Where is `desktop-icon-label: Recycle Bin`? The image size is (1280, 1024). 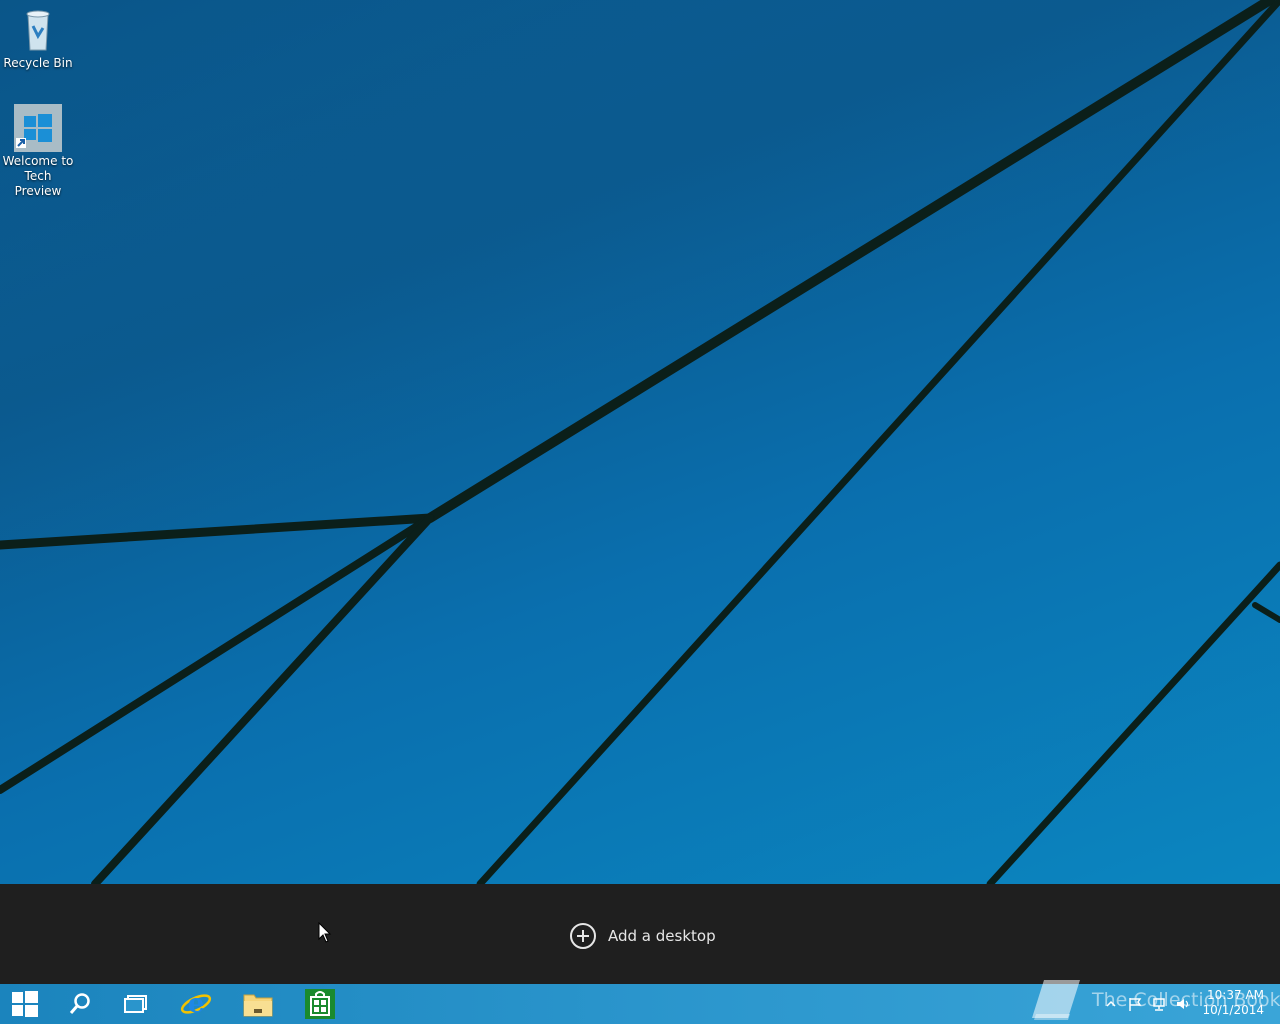
desktop-icon-label: Recycle Bin is located at coordinates (38, 63).